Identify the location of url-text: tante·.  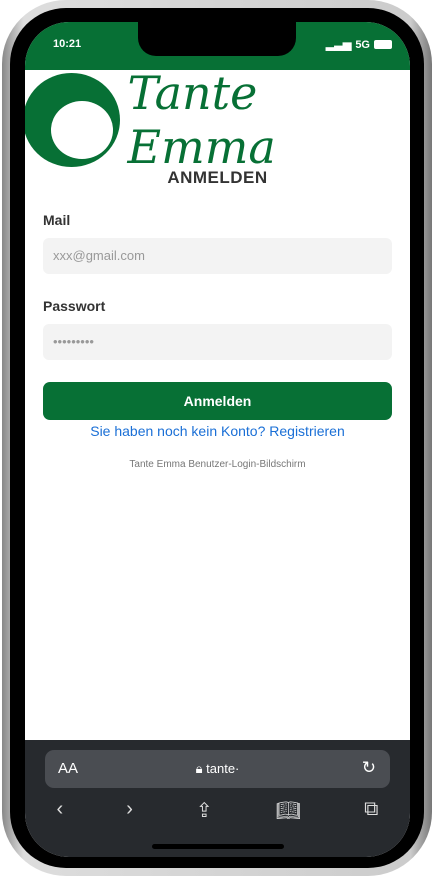
(223, 768).